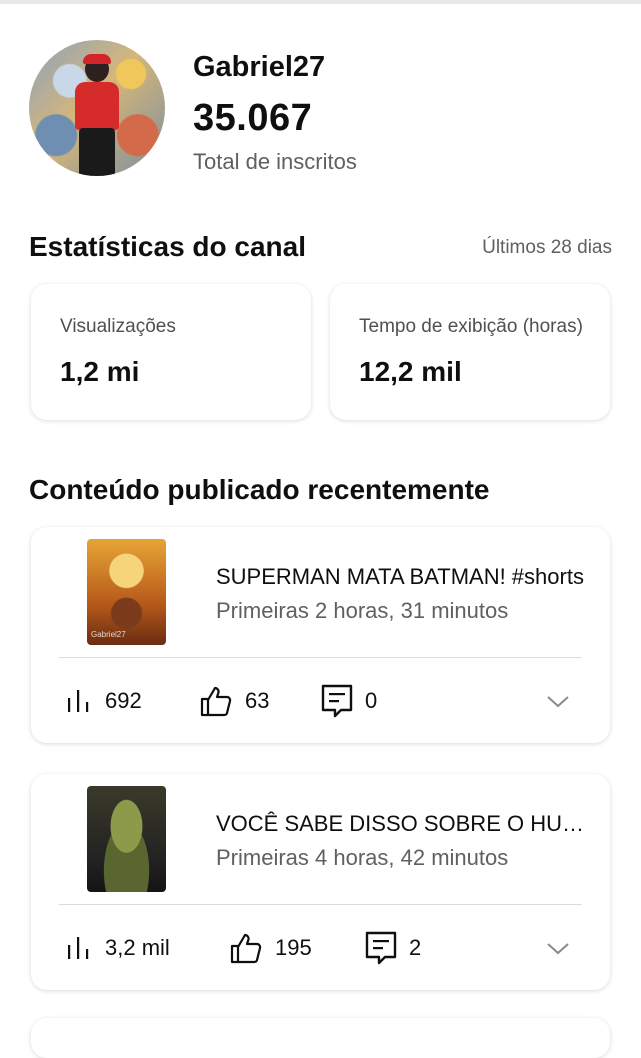  What do you see at coordinates (171, 352) in the screenshot?
I see `stat-card-views: Visualizações 1,2 mi` at bounding box center [171, 352].